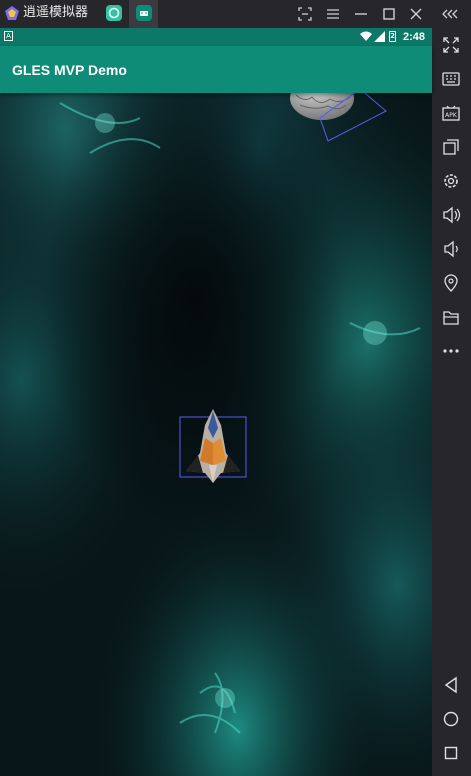 Image resolution: width=471 pixels, height=776 pixels. I want to click on emulator-side-toolbar: APK, so click(451, 402).